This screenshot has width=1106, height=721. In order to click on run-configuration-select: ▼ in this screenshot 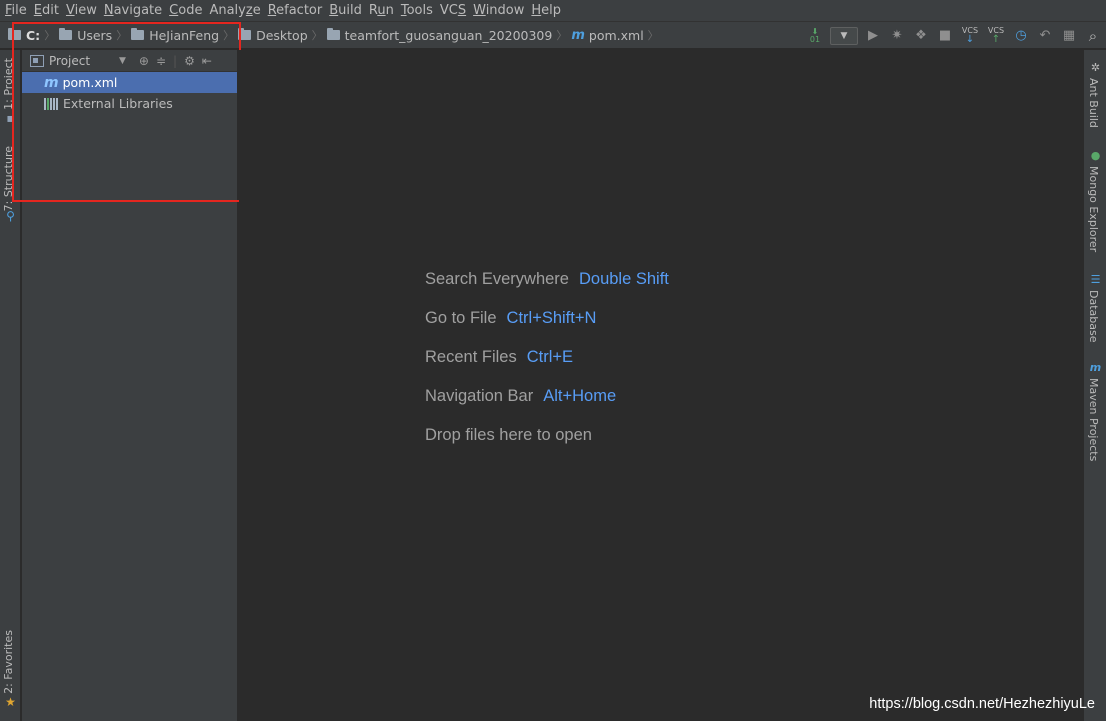, I will do `click(844, 35)`.